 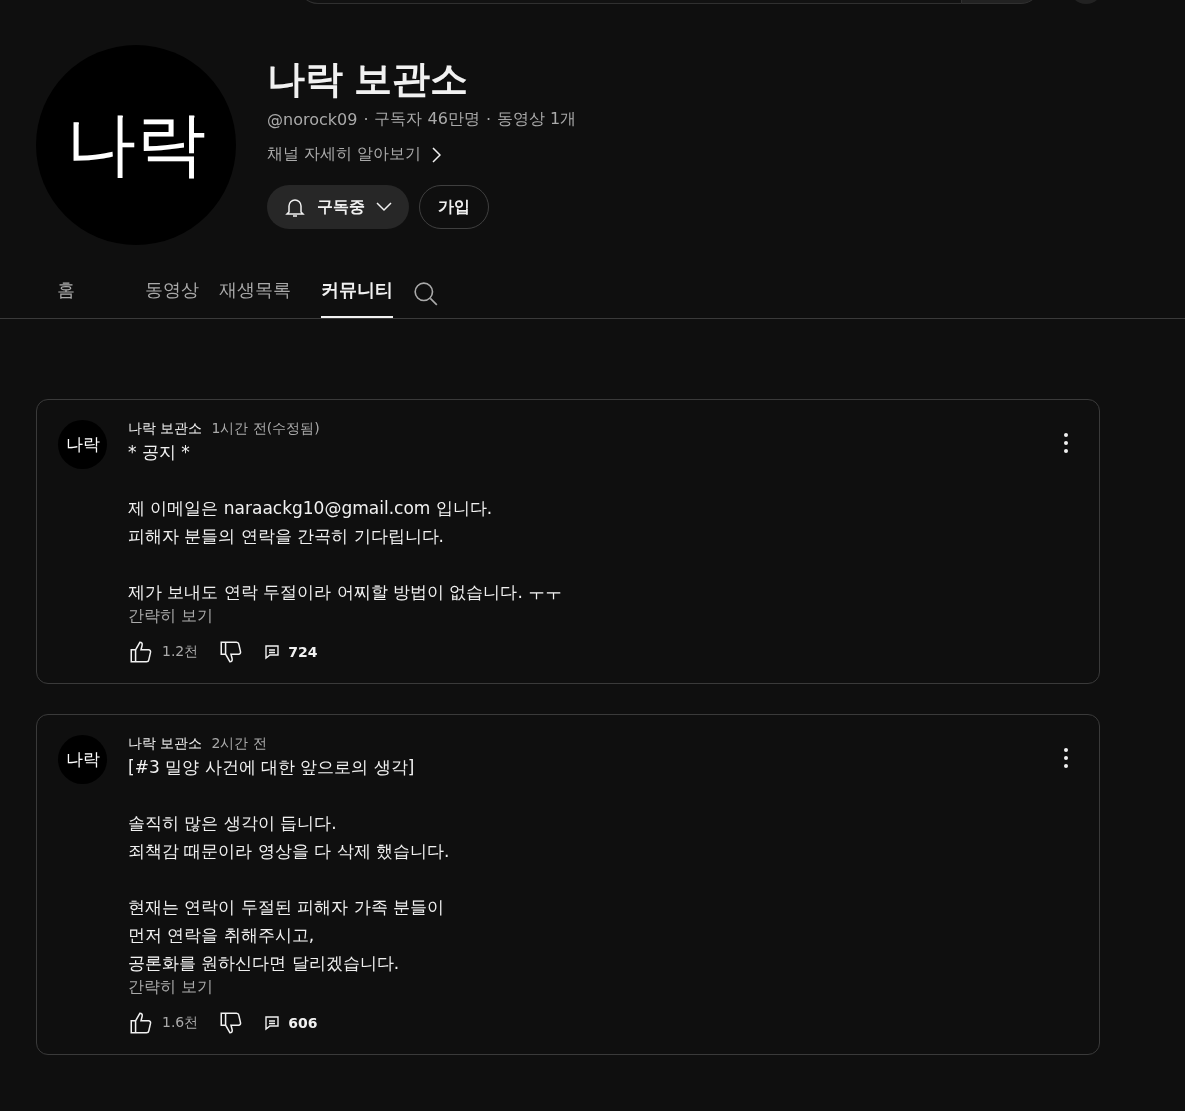 I want to click on channel-avatar: 나락, so click(x=136, y=145).